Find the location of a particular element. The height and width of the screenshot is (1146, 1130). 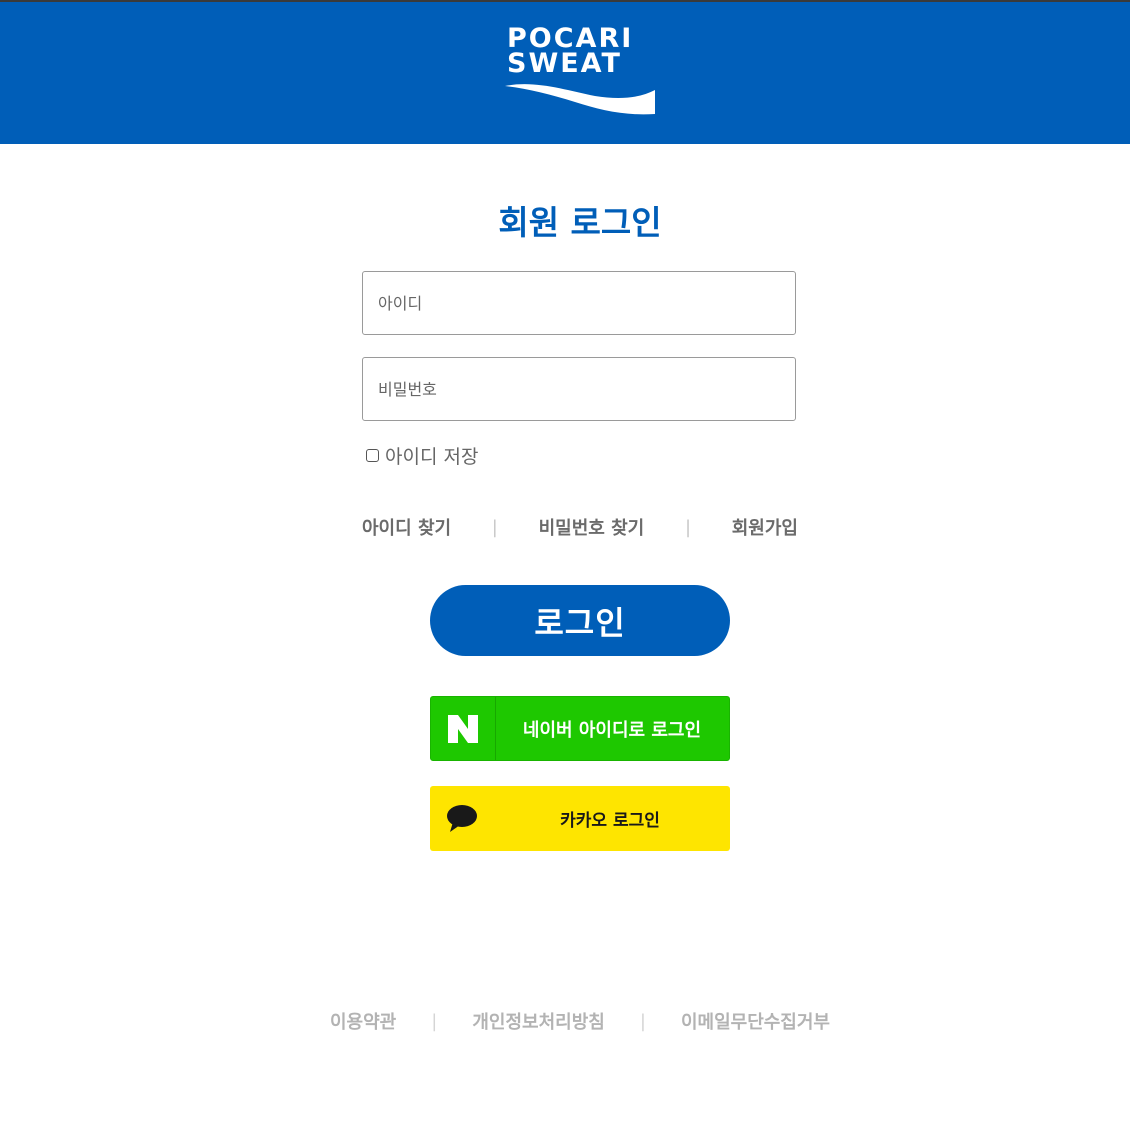

kakao-speech-bubble-icon is located at coordinates (462, 818).